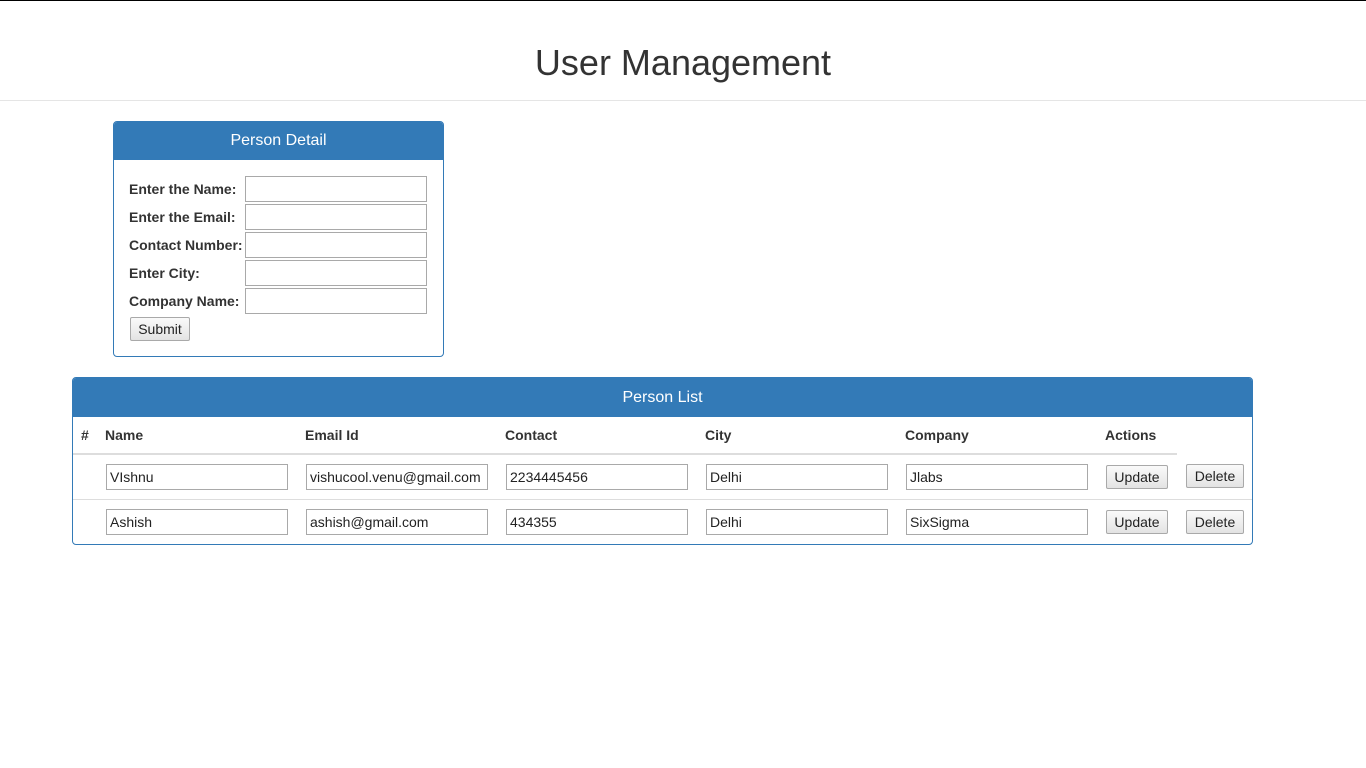 The height and width of the screenshot is (768, 1366). I want to click on contact-label: Contact Number:, so click(186, 245).